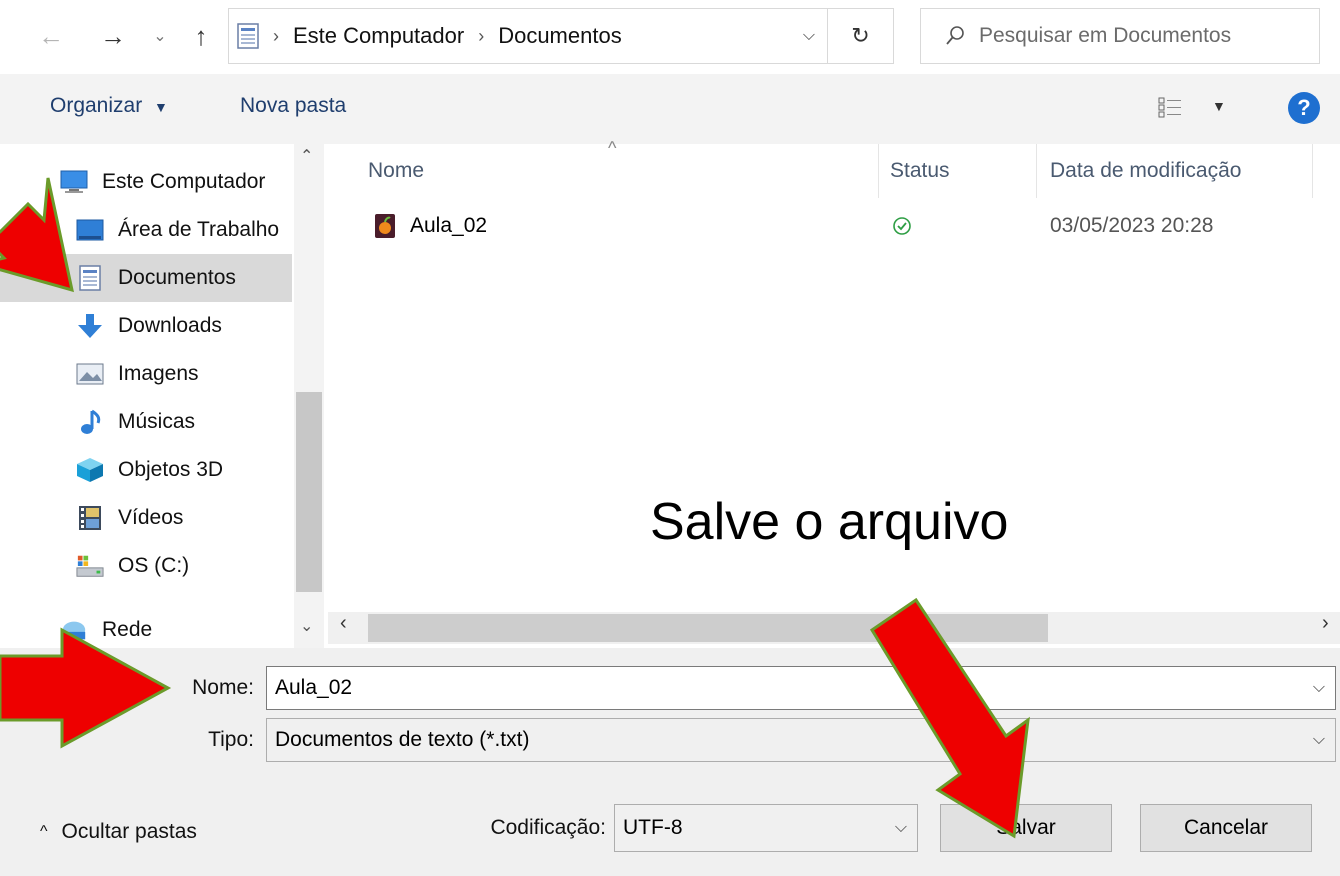 The image size is (1340, 876). Describe the element at coordinates (901, 828) in the screenshot. I see `encoding-dropdown-chevron-icon: ⌵` at that location.